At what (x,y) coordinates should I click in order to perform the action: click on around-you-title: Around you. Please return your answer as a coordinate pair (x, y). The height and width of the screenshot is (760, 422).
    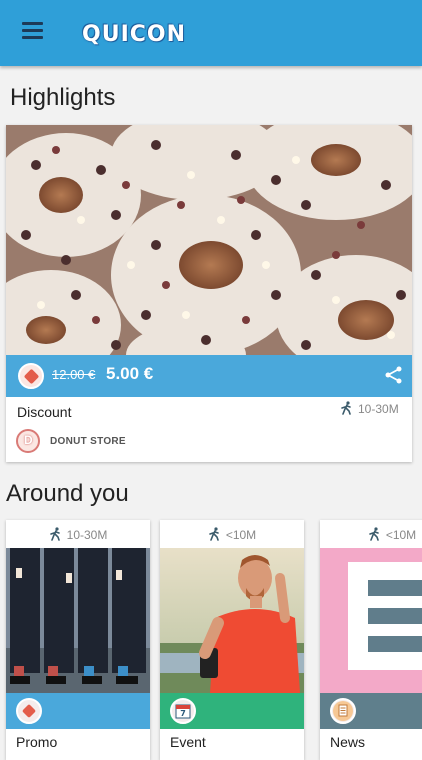
    Looking at the image, I should click on (67, 493).